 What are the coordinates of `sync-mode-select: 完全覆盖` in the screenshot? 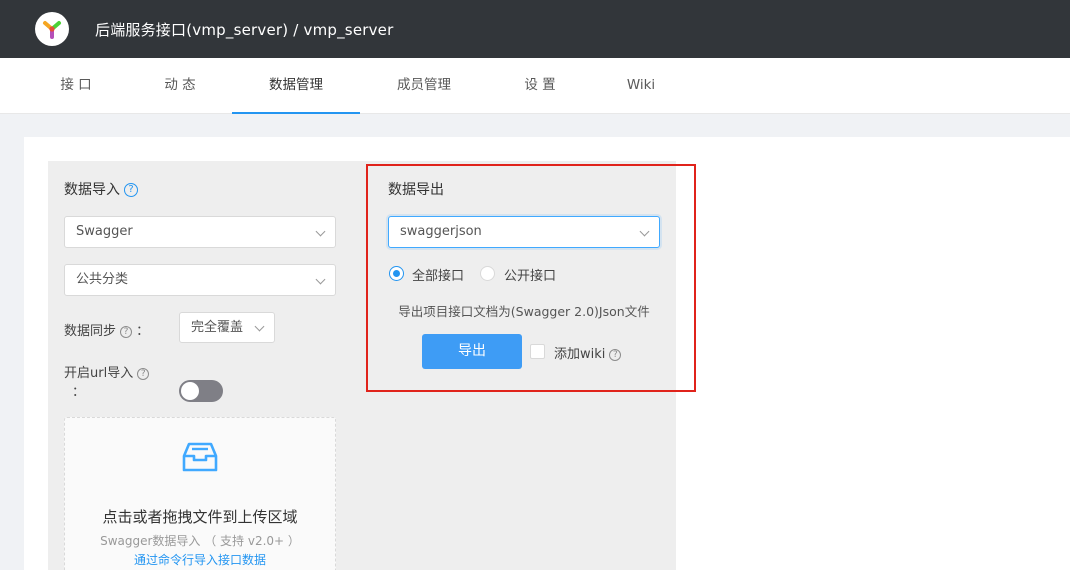 It's located at (227, 327).